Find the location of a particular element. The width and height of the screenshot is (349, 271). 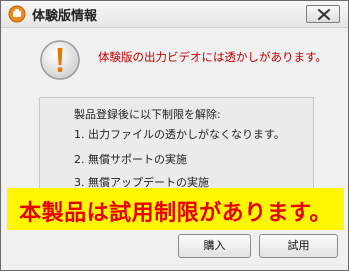

banner-text: 本製品は試用制限があります。 is located at coordinates (175, 213).